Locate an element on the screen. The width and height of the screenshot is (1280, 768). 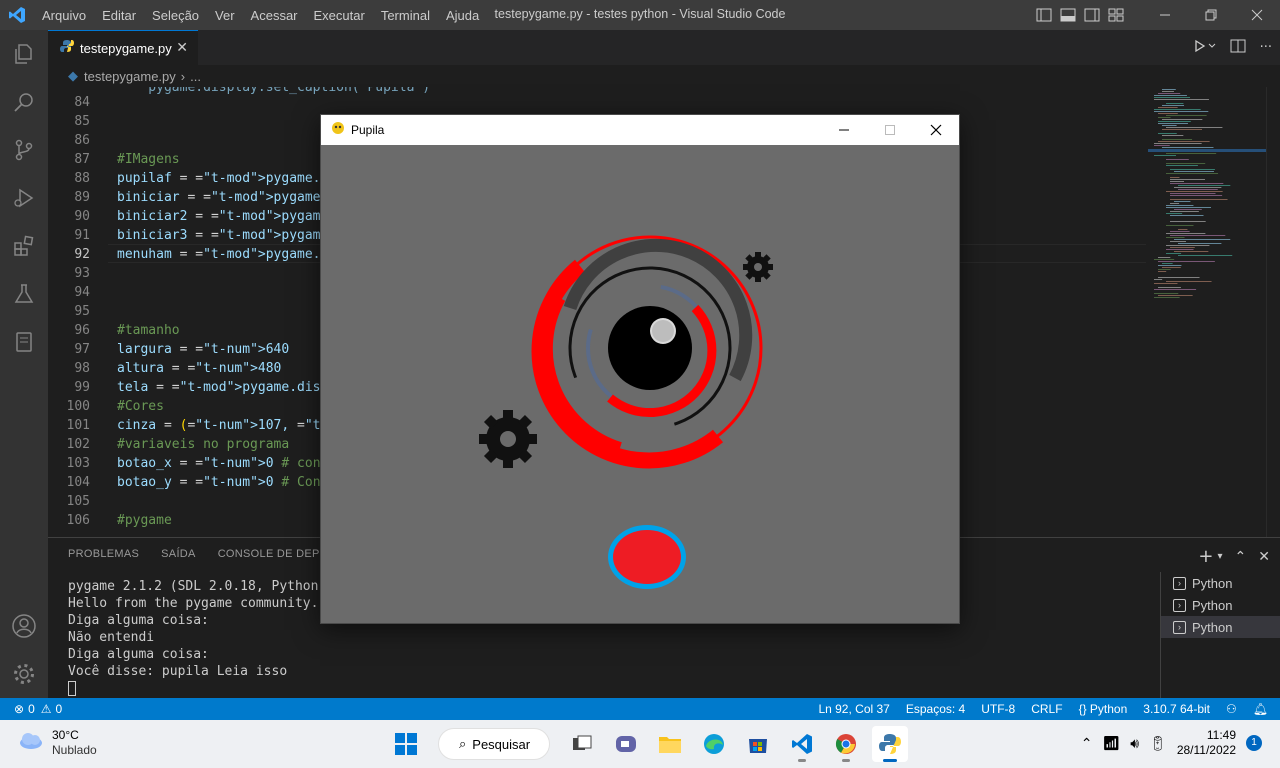
line-number: 102 is located at coordinates (78, 444).